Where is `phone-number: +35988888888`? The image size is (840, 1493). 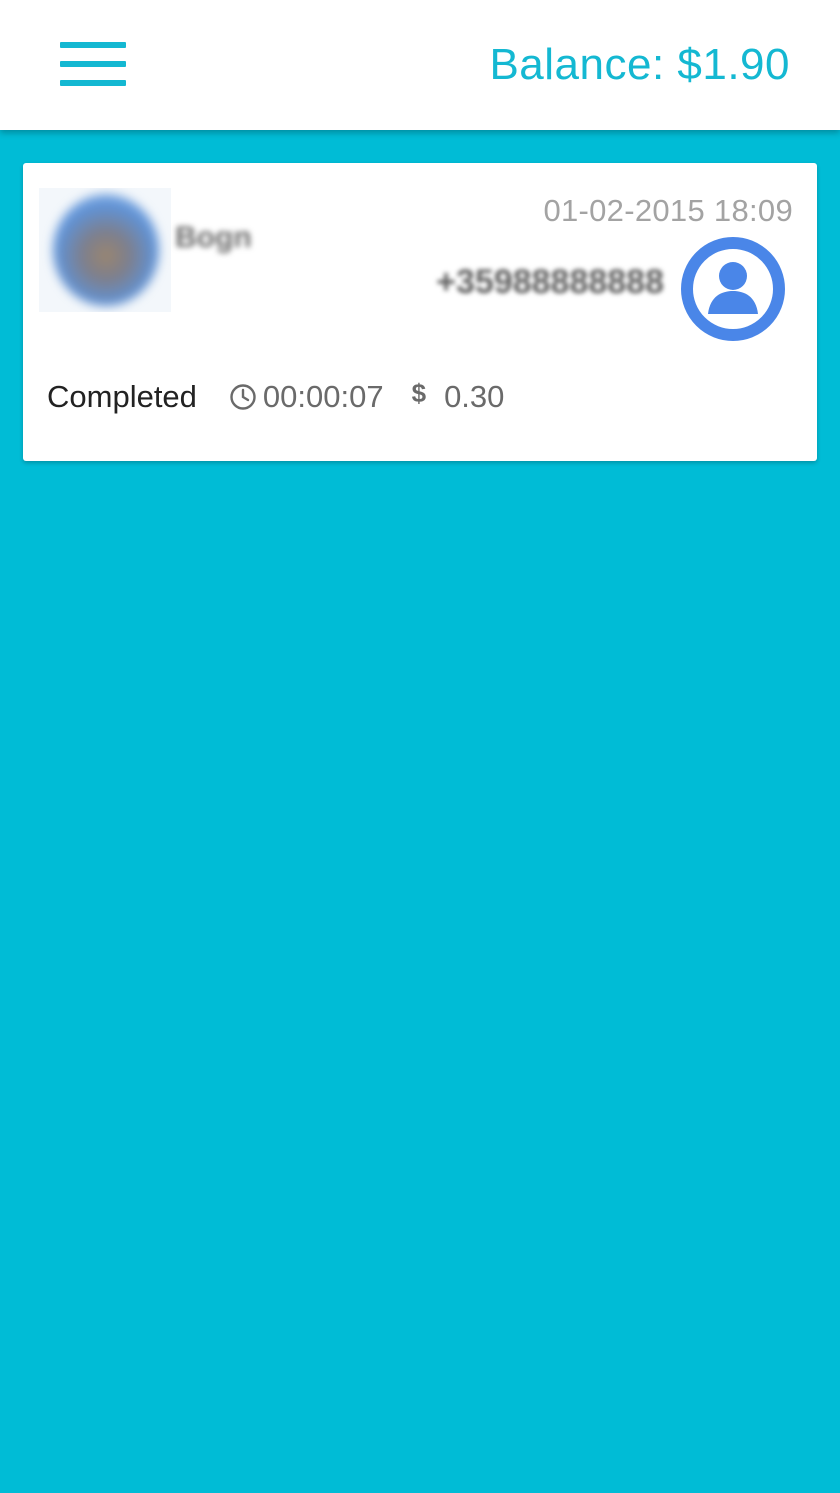
phone-number: +35988888888 is located at coordinates (550, 282).